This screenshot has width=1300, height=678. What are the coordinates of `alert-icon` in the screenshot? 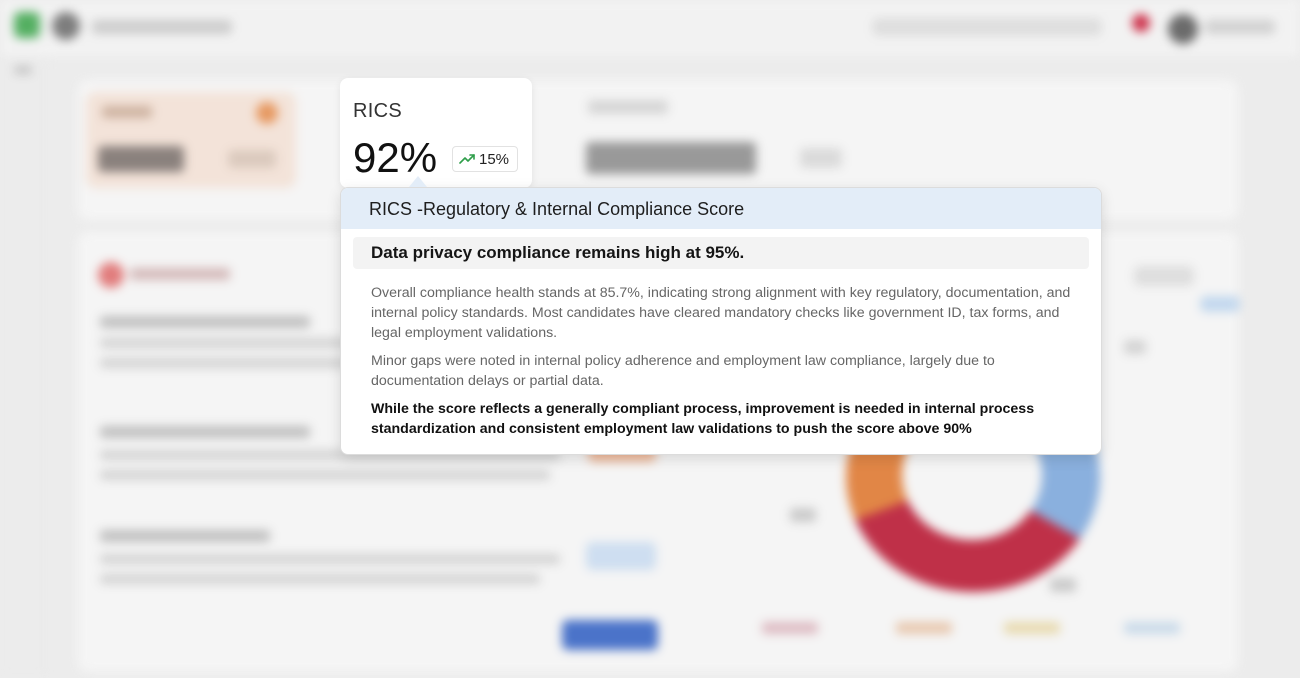 It's located at (111, 275).